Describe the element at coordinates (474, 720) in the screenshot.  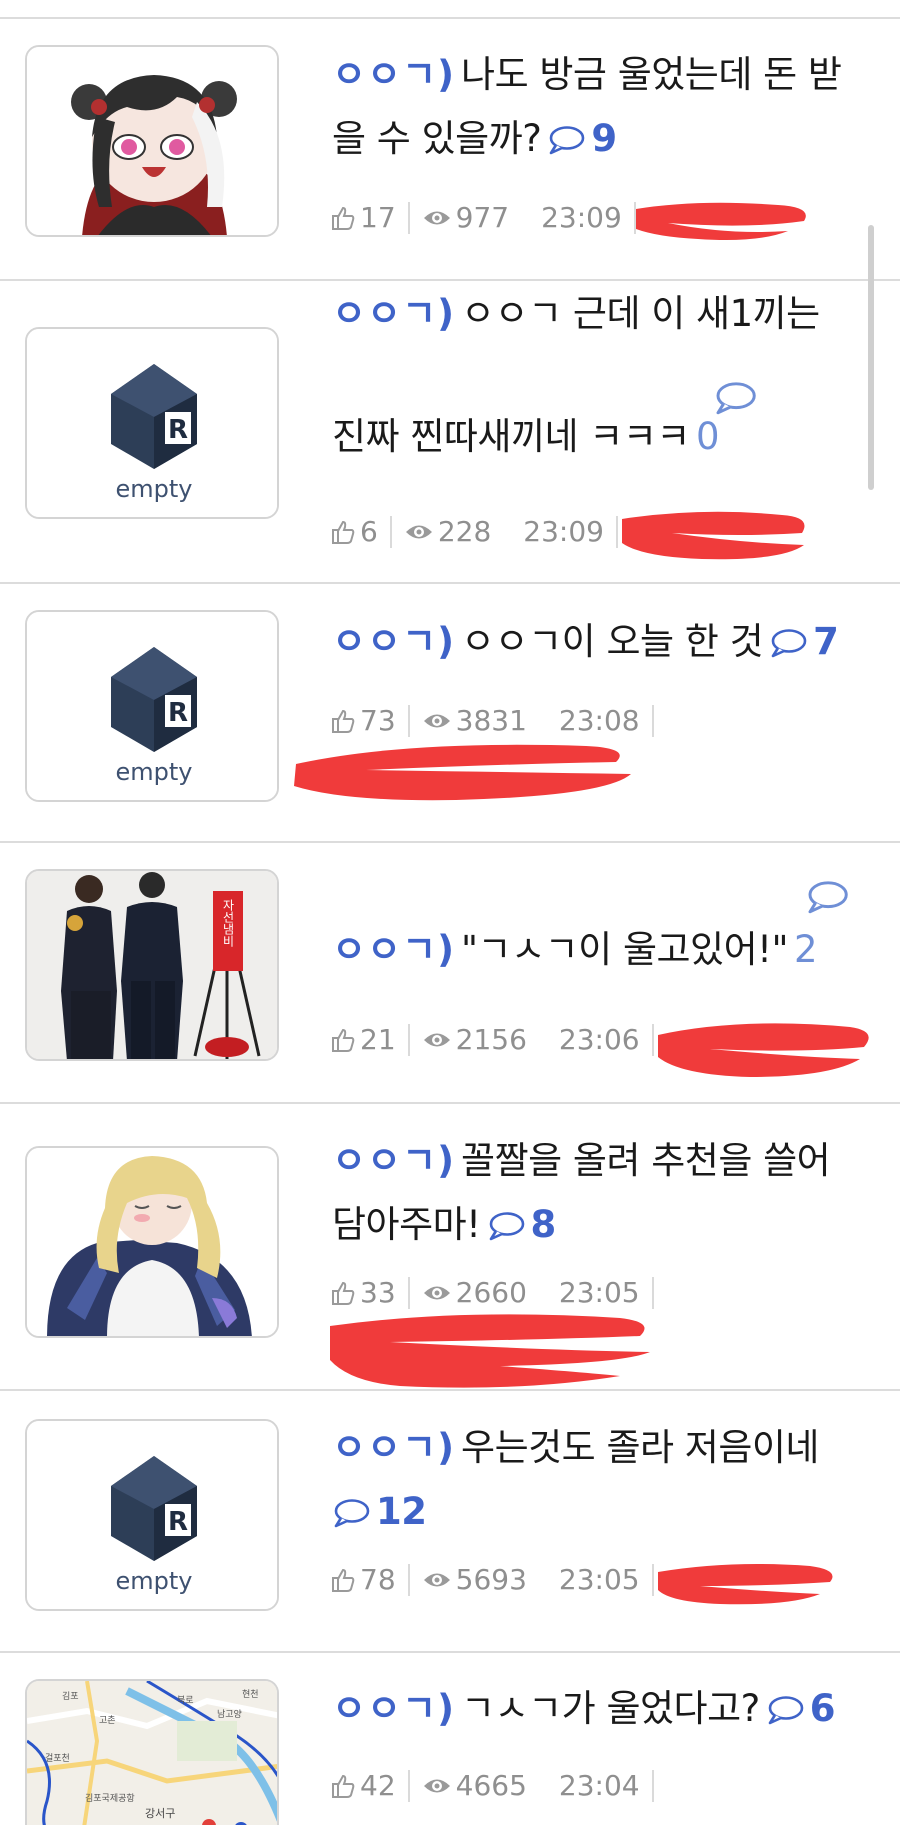
I see `view-count: 3831` at that location.